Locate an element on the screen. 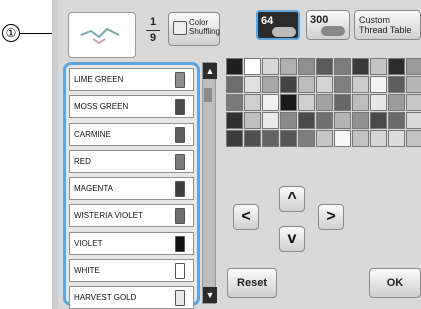 The width and height of the screenshot is (421, 309). scroll-thumb is located at coordinates (208, 95).